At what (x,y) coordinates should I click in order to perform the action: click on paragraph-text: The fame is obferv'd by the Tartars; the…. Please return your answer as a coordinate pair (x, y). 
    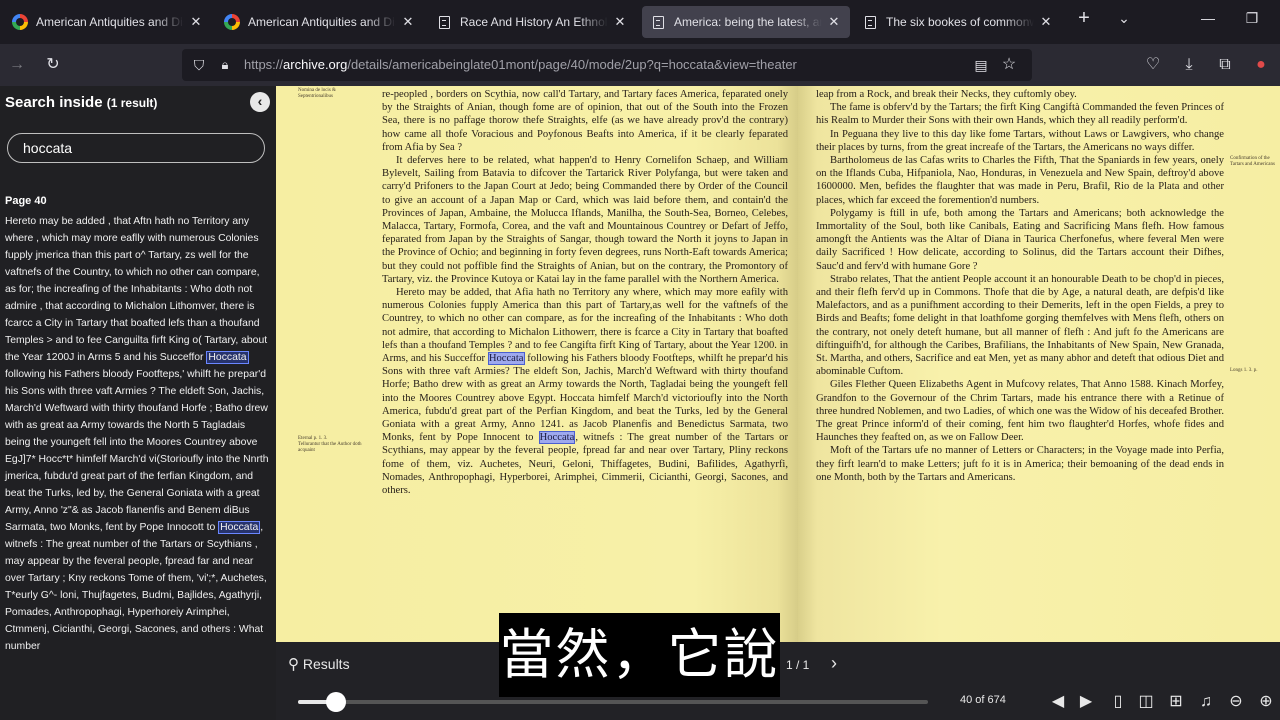
    Looking at the image, I should click on (1020, 114).